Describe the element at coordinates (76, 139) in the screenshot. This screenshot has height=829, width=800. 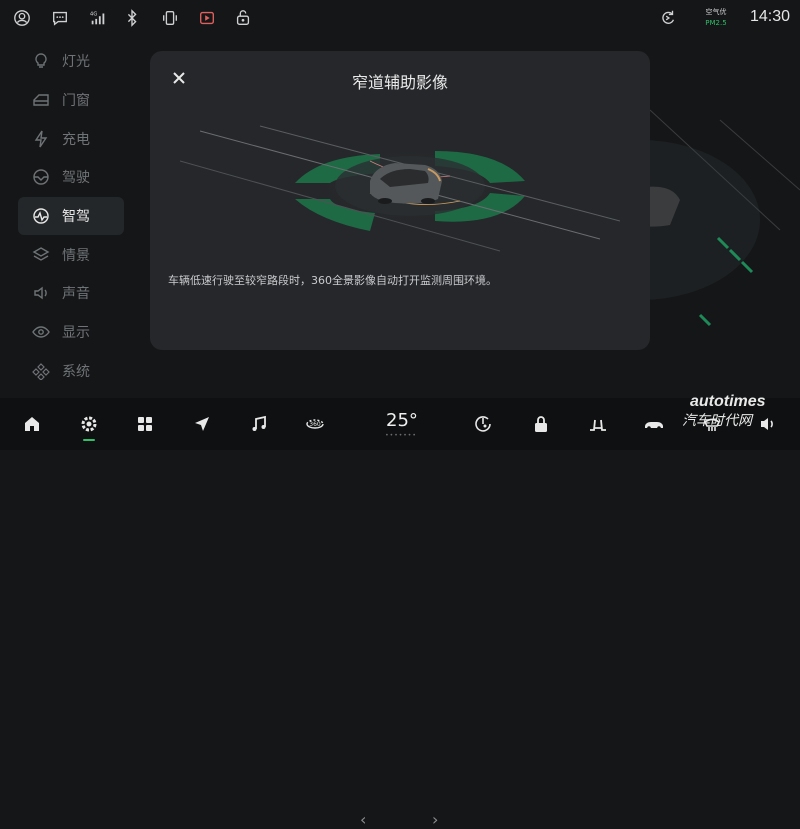
I see `sidebar-item-label: 充电` at that location.